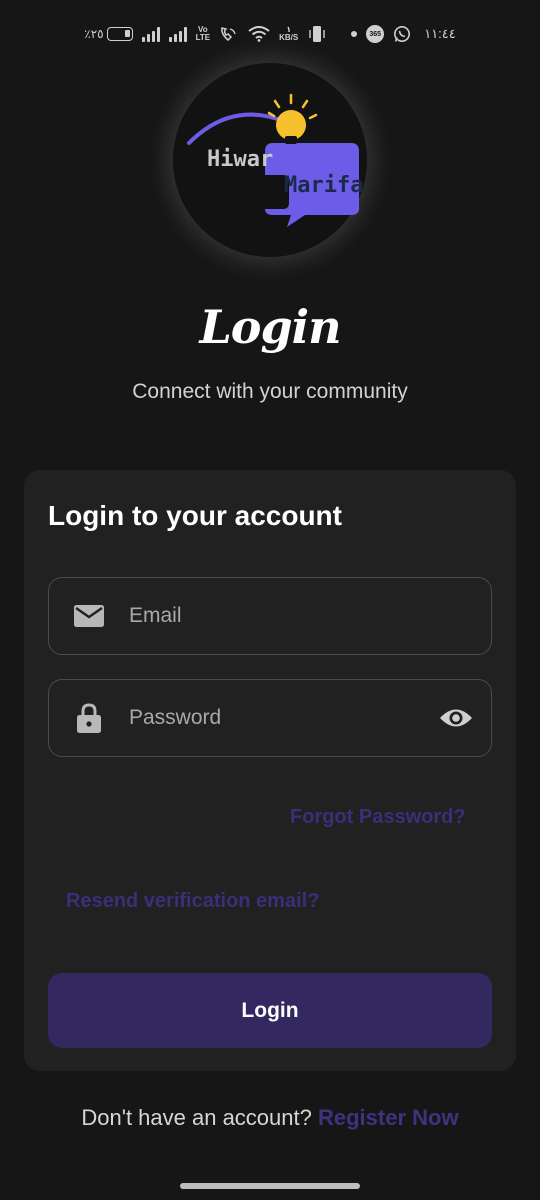  What do you see at coordinates (388, 1117) in the screenshot?
I see `register-link: Register Now` at bounding box center [388, 1117].